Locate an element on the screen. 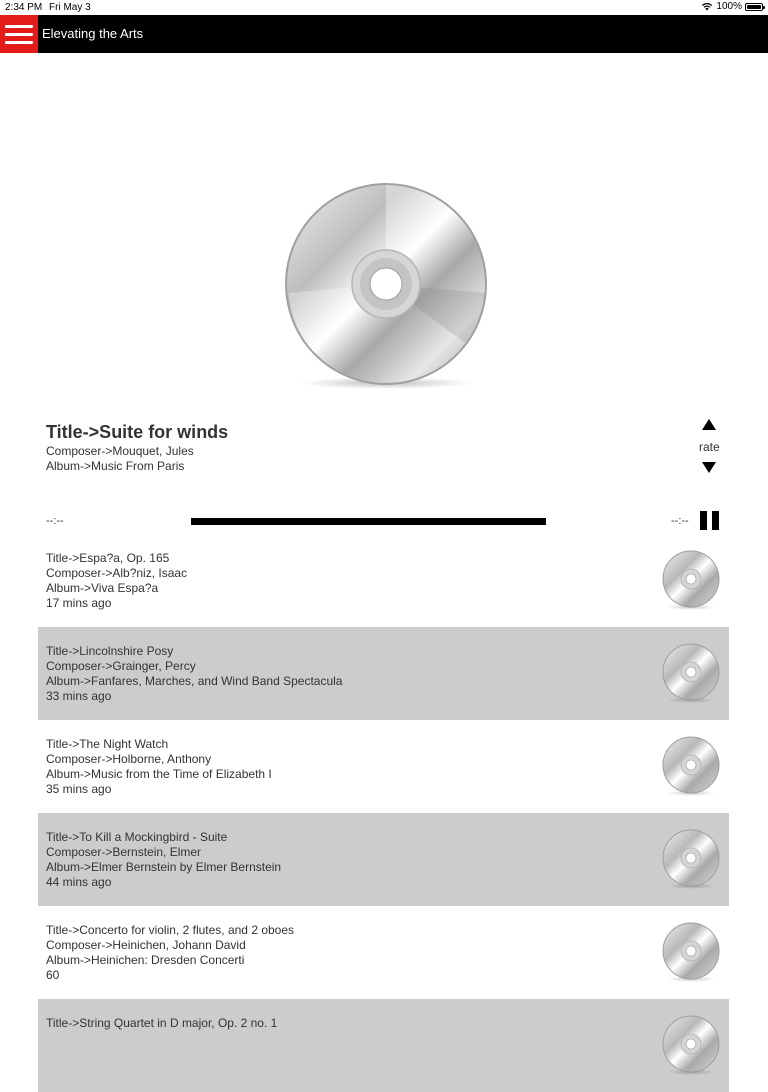 The height and width of the screenshot is (1092, 768). status-bar: 2:34 PM Fri May 3 100% is located at coordinates (384, 7).